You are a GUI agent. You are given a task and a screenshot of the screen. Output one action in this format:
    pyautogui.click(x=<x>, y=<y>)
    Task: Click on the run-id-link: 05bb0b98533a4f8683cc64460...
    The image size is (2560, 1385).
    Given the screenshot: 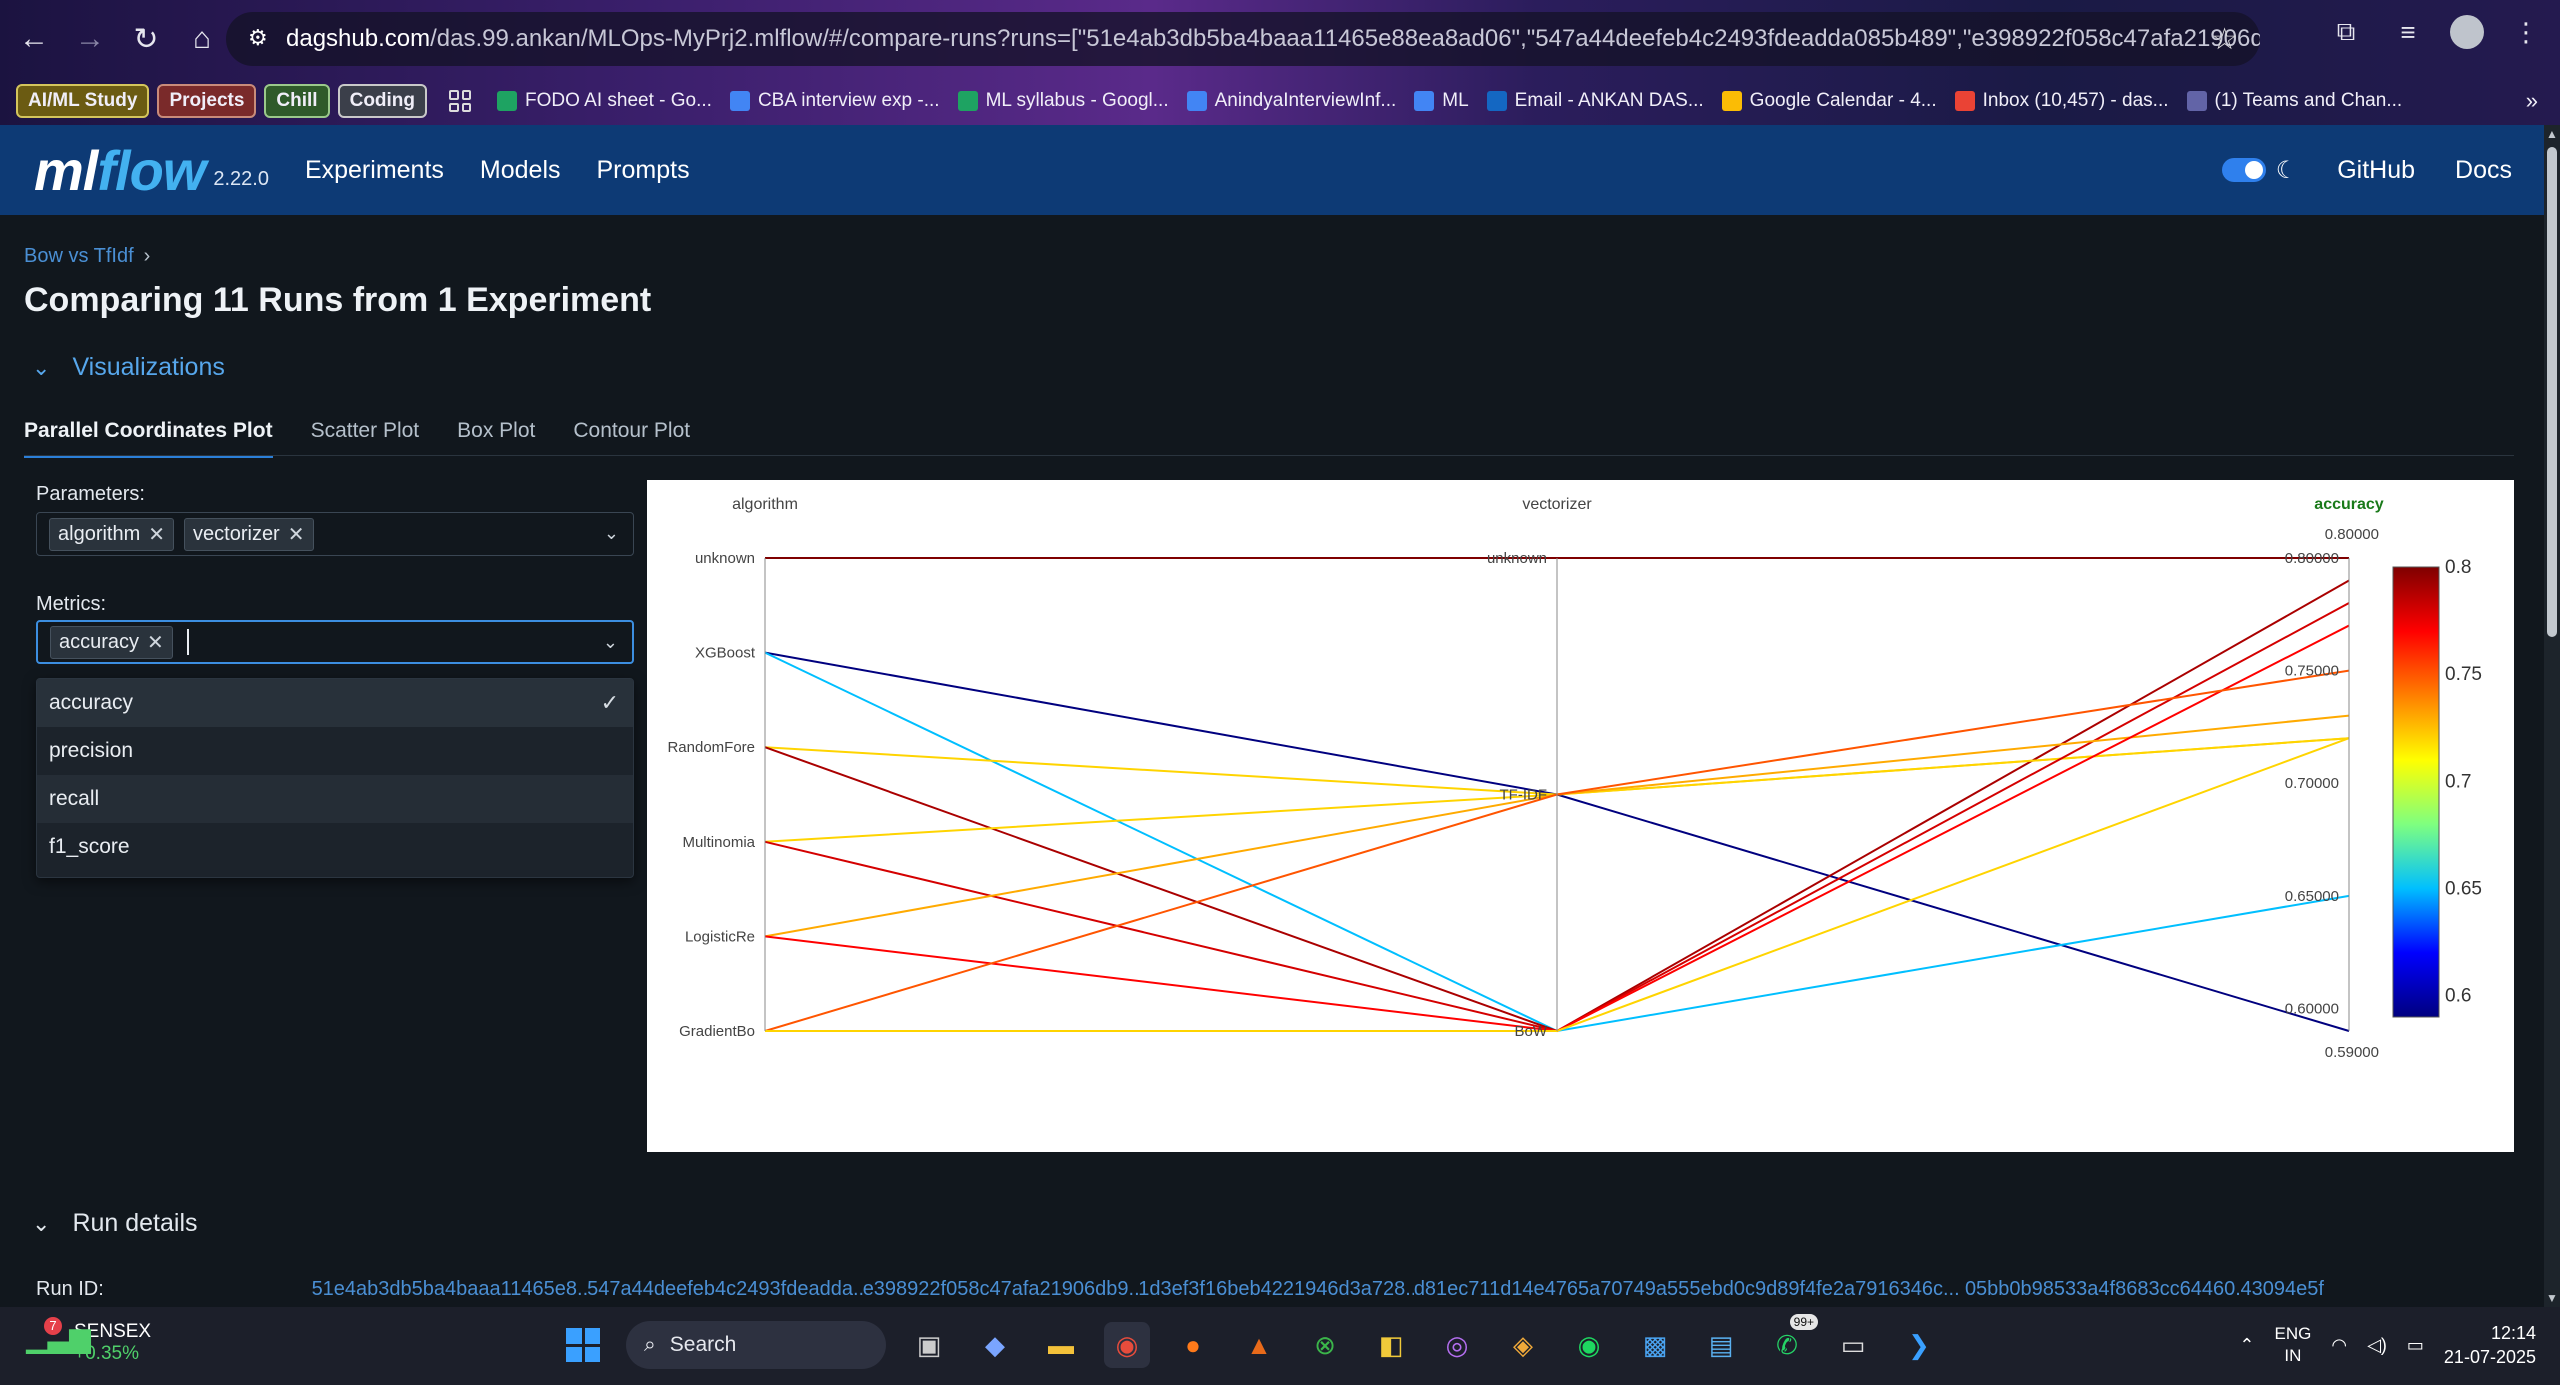 What is the action you would take?
    pyautogui.click(x=2103, y=1289)
    